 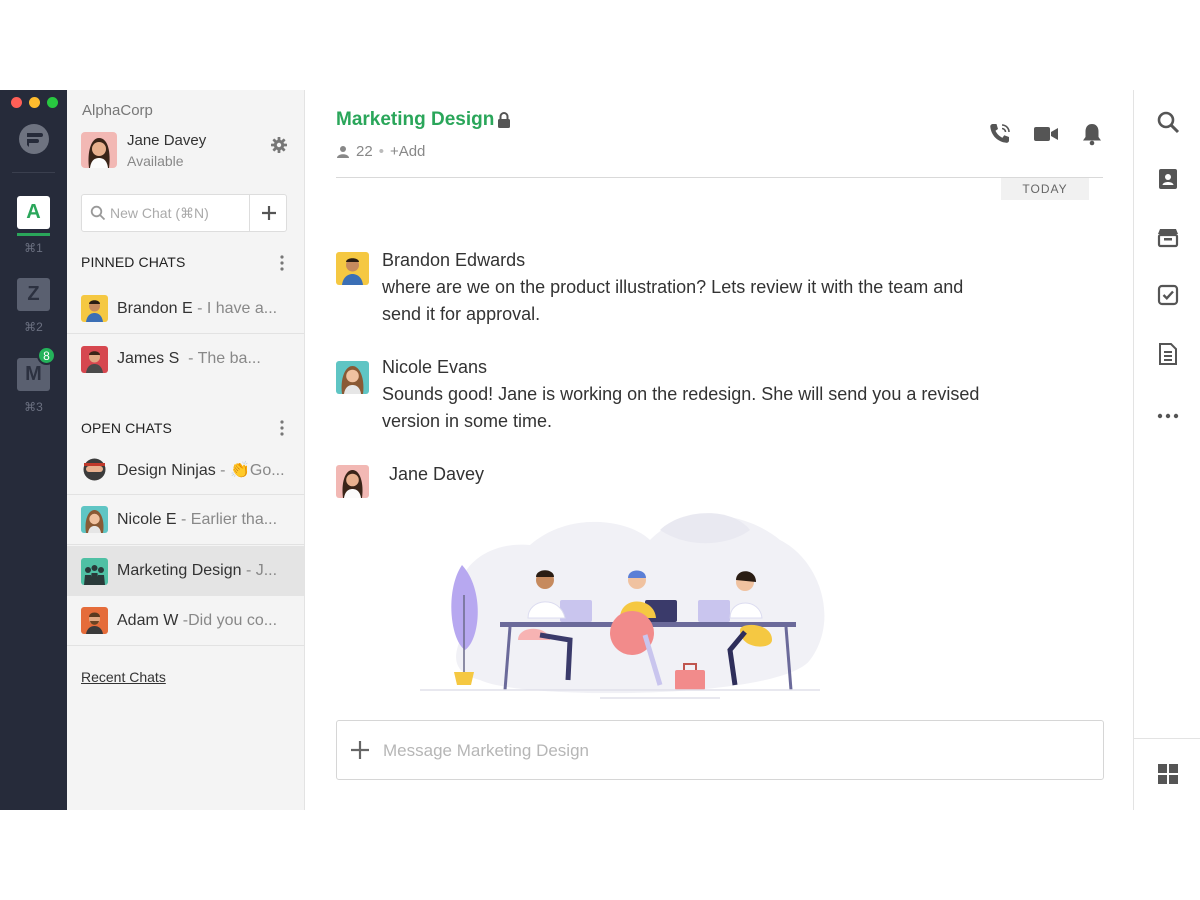 What do you see at coordinates (33, 327) in the screenshot?
I see `workspace-z-shortcut: ⌘2` at bounding box center [33, 327].